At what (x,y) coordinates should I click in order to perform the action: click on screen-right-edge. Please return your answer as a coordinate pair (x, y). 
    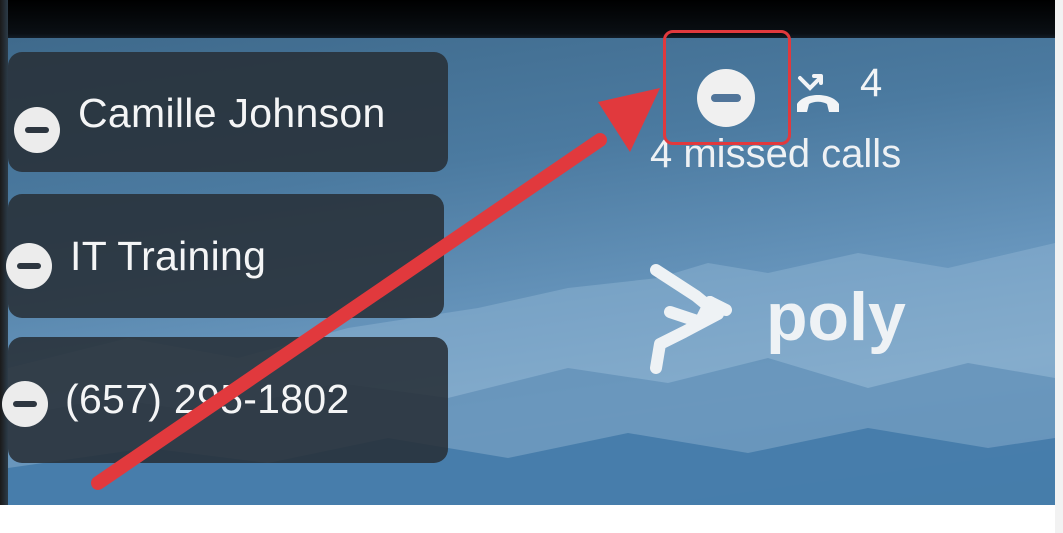
    Looking at the image, I should click on (1059, 266).